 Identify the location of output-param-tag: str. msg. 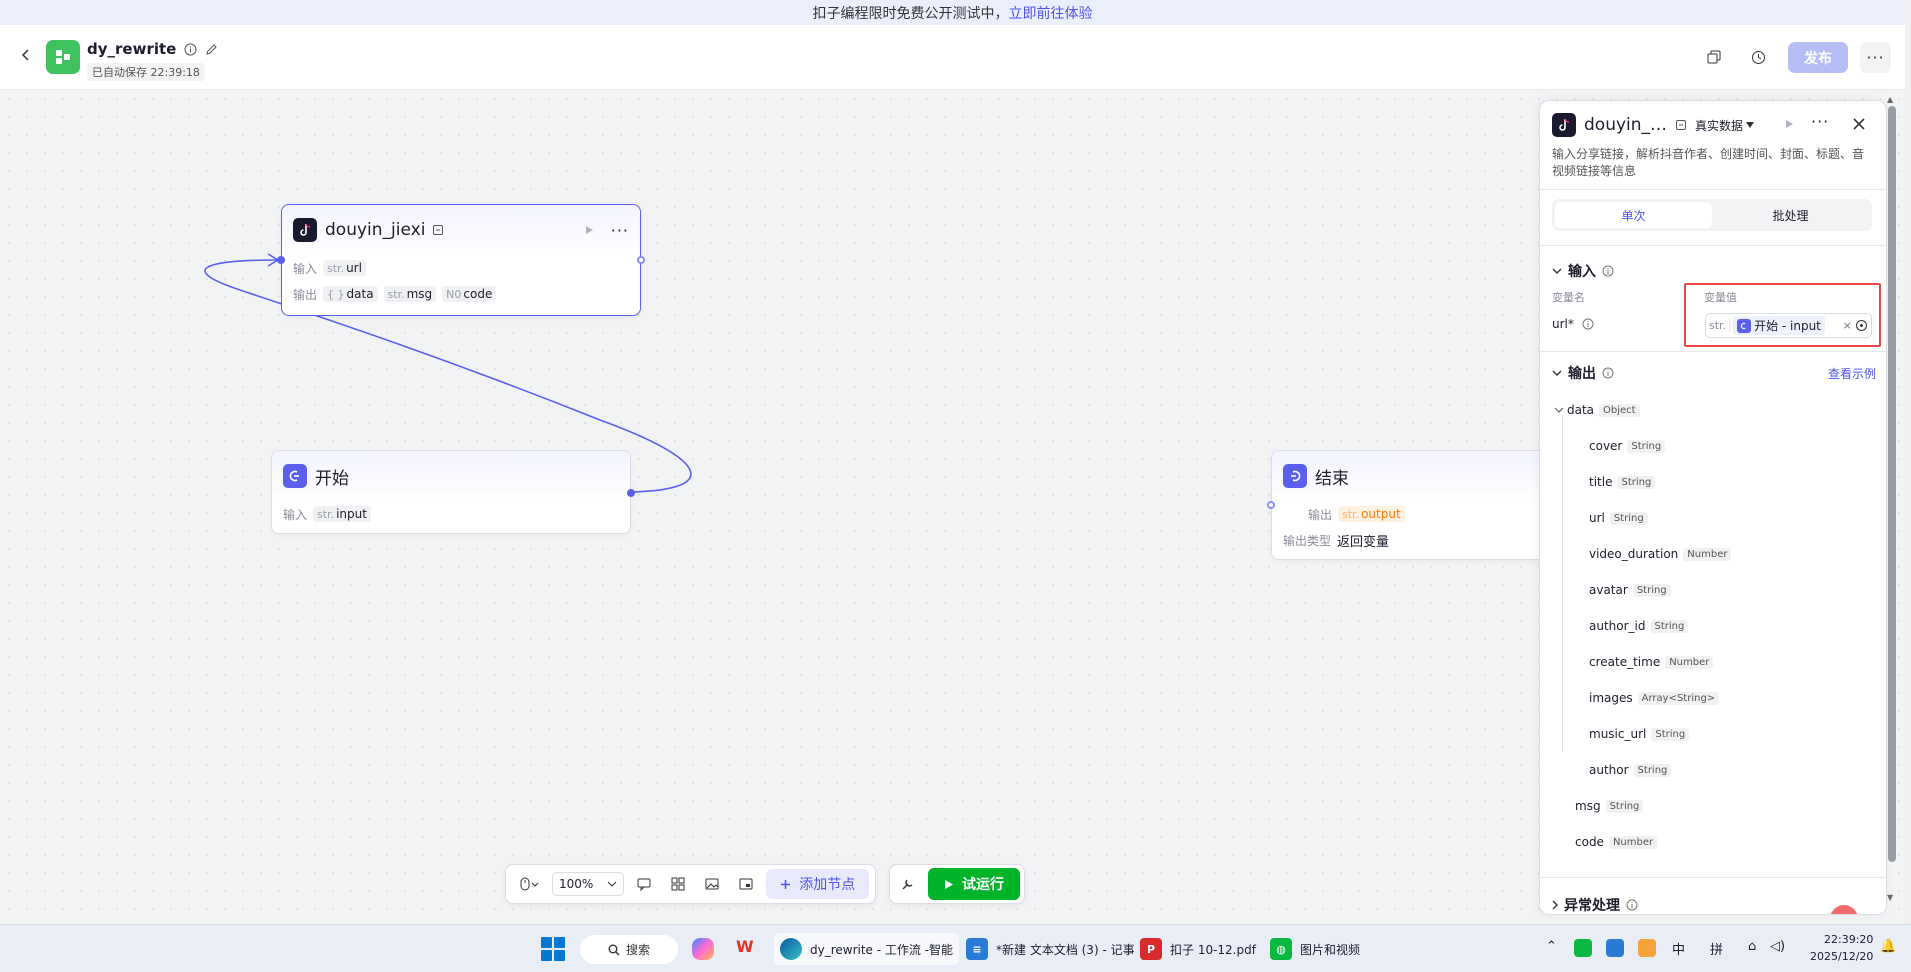
(410, 294).